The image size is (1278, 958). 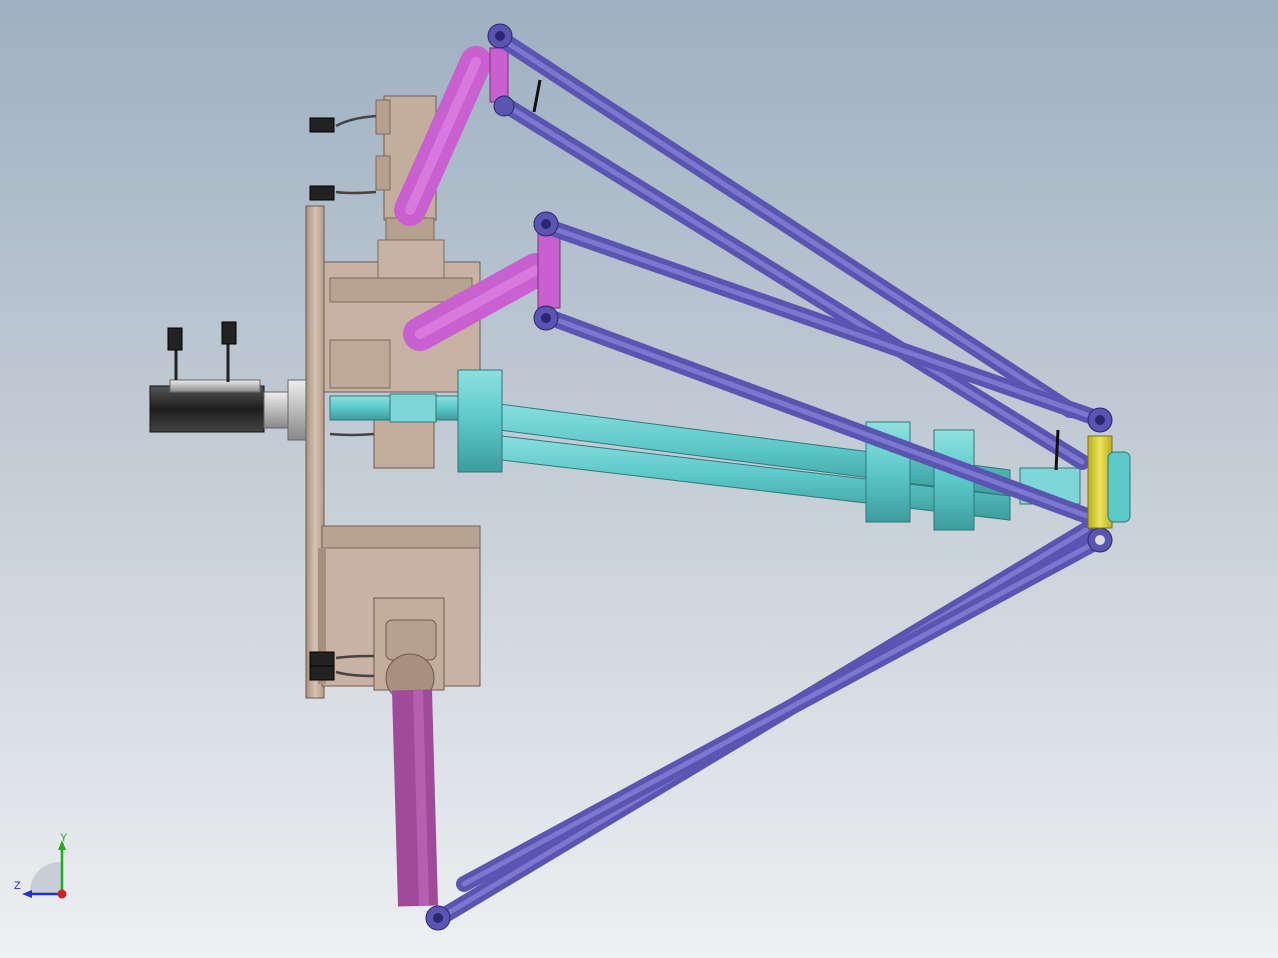 What do you see at coordinates (228, 381) in the screenshot?
I see `rotation-axis-motor` at bounding box center [228, 381].